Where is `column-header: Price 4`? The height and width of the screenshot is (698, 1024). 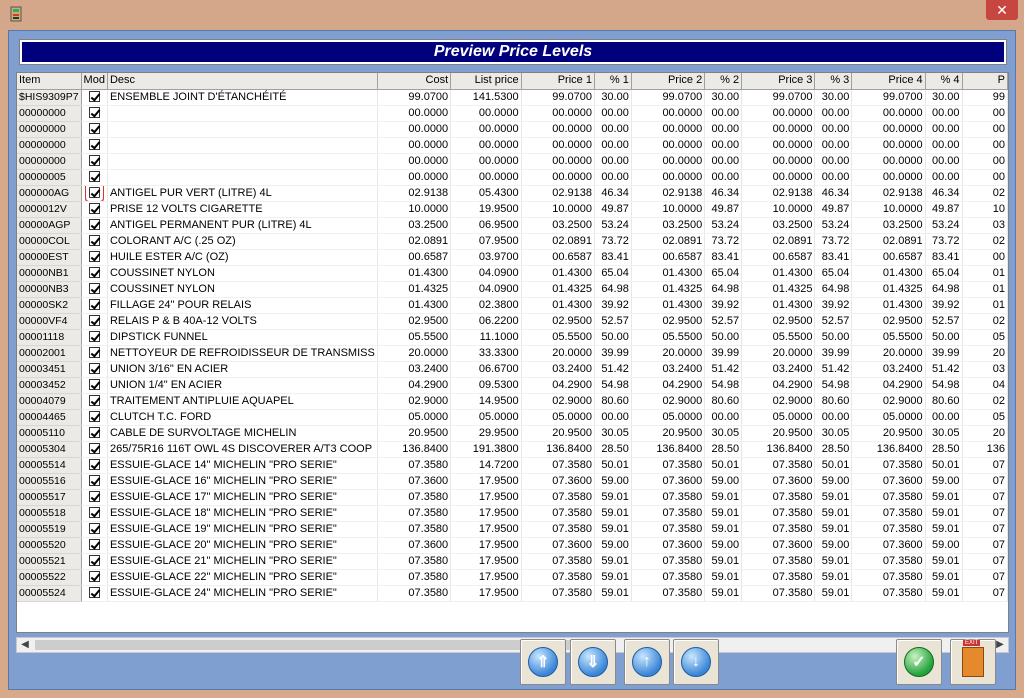 column-header: Price 4 is located at coordinates (888, 81).